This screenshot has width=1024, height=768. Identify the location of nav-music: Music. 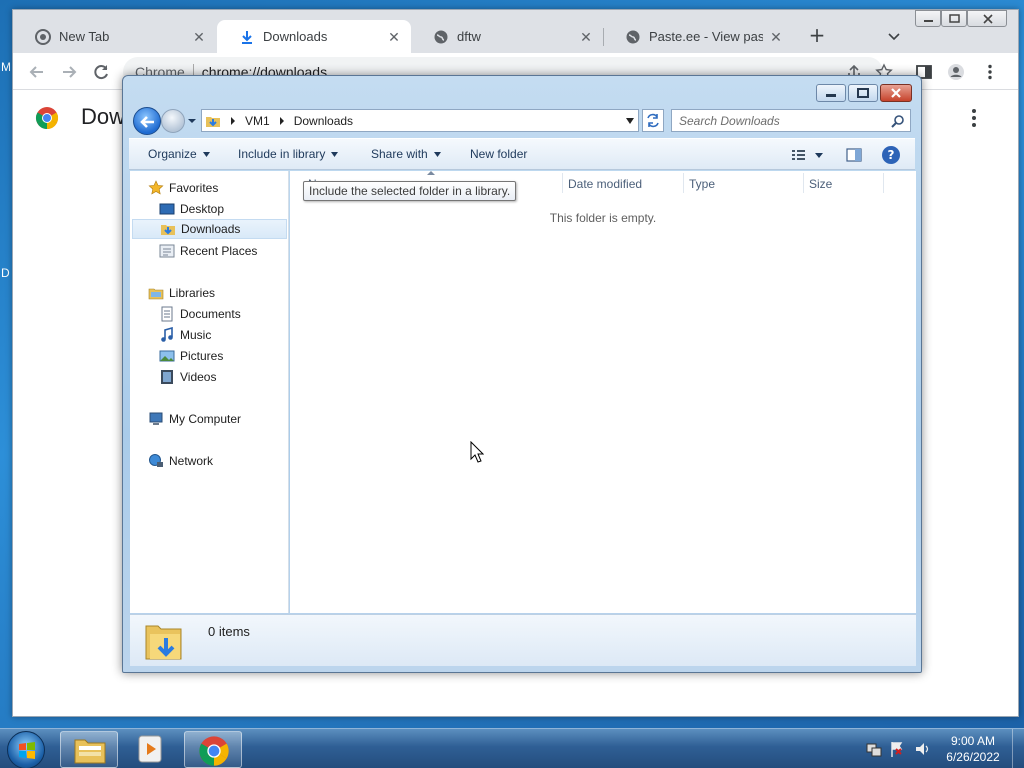
(185, 335).